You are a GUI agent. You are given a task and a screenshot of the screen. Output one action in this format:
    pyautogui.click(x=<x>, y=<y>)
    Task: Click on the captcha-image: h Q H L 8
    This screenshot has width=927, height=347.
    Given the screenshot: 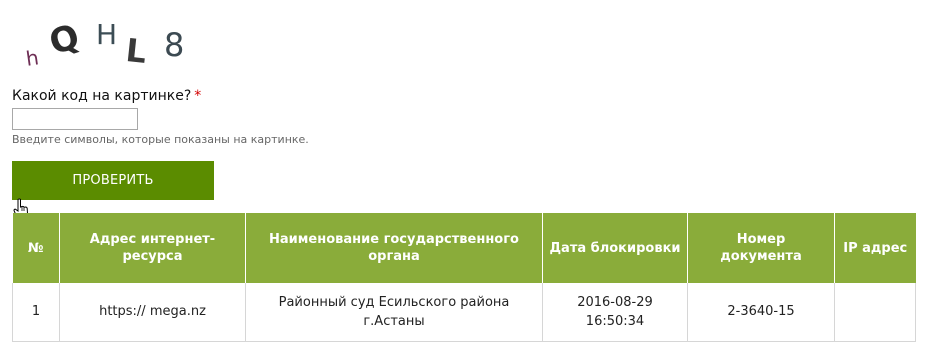 What is the action you would take?
    pyautogui.click(x=109, y=42)
    